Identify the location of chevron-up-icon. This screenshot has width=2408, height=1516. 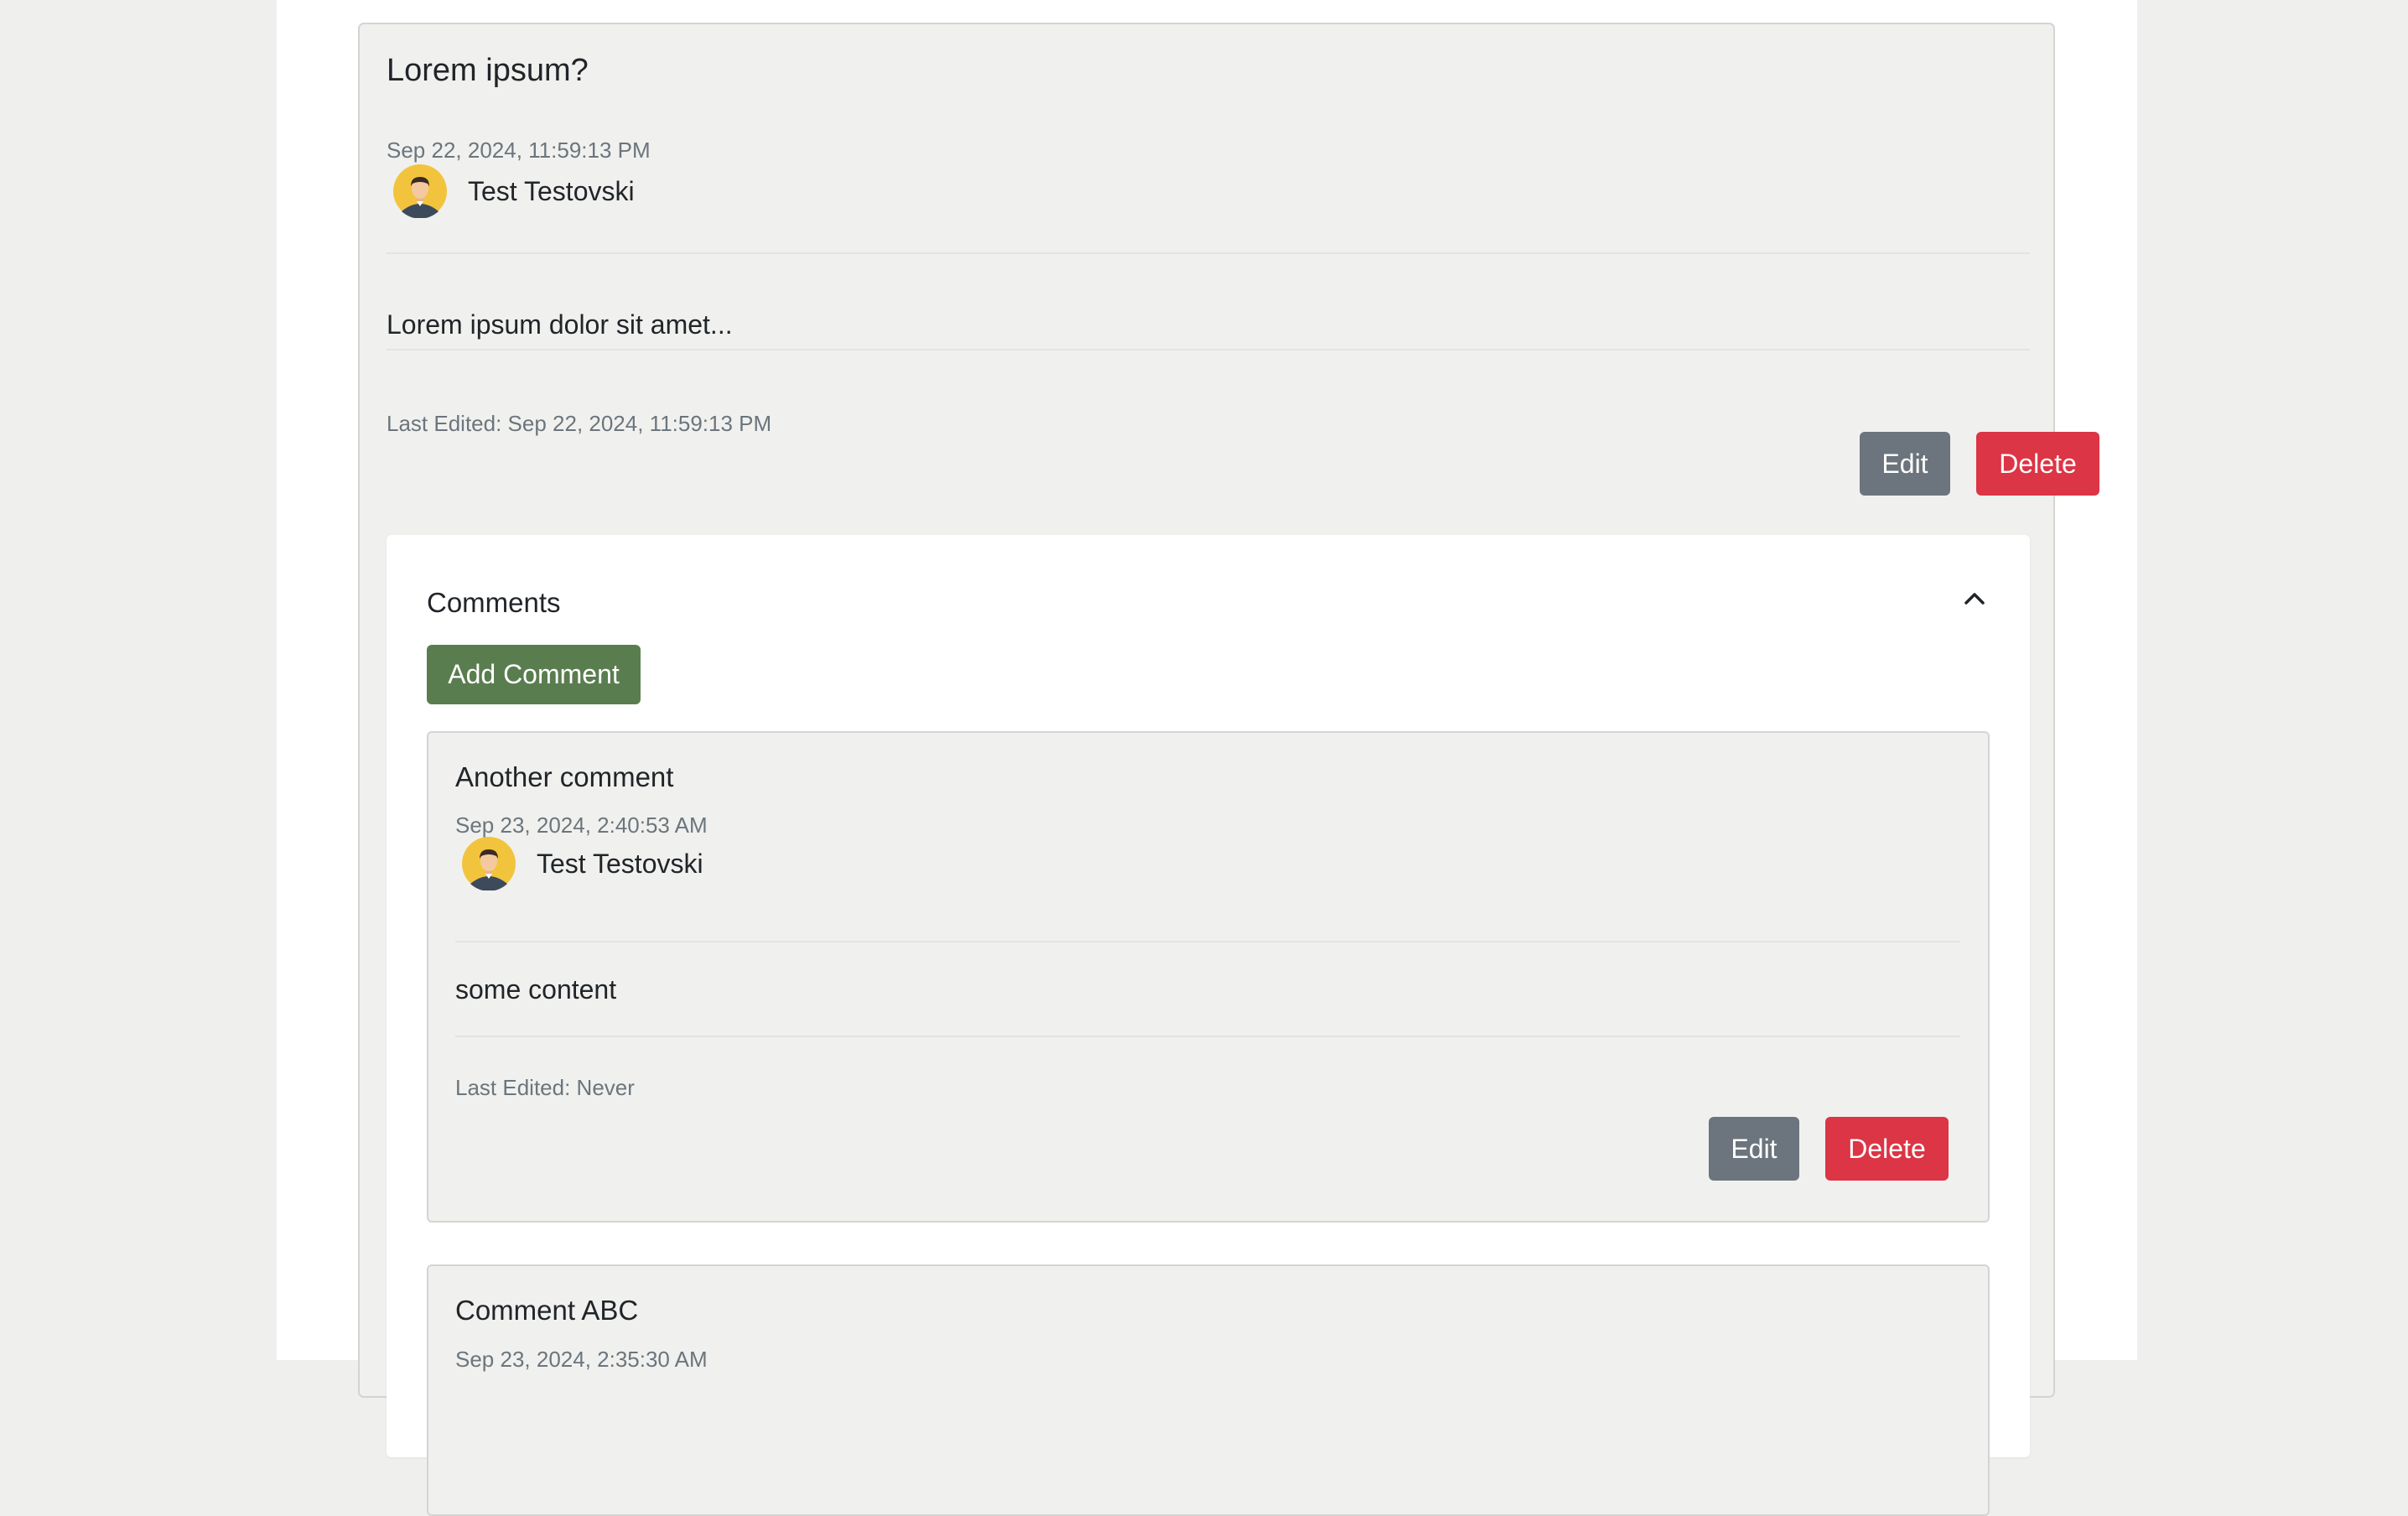
(1974, 599).